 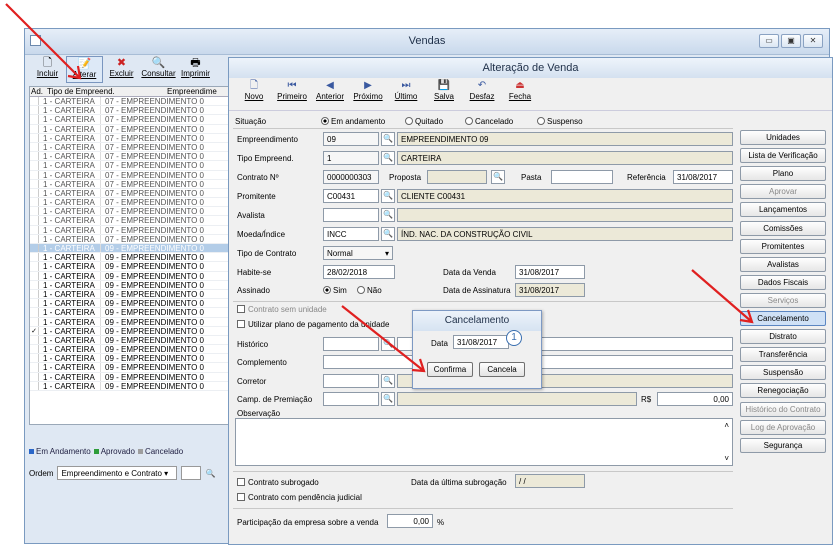 What do you see at coordinates (482, 94) in the screenshot?
I see `desfaz-button: ↶ Desfaz` at bounding box center [482, 94].